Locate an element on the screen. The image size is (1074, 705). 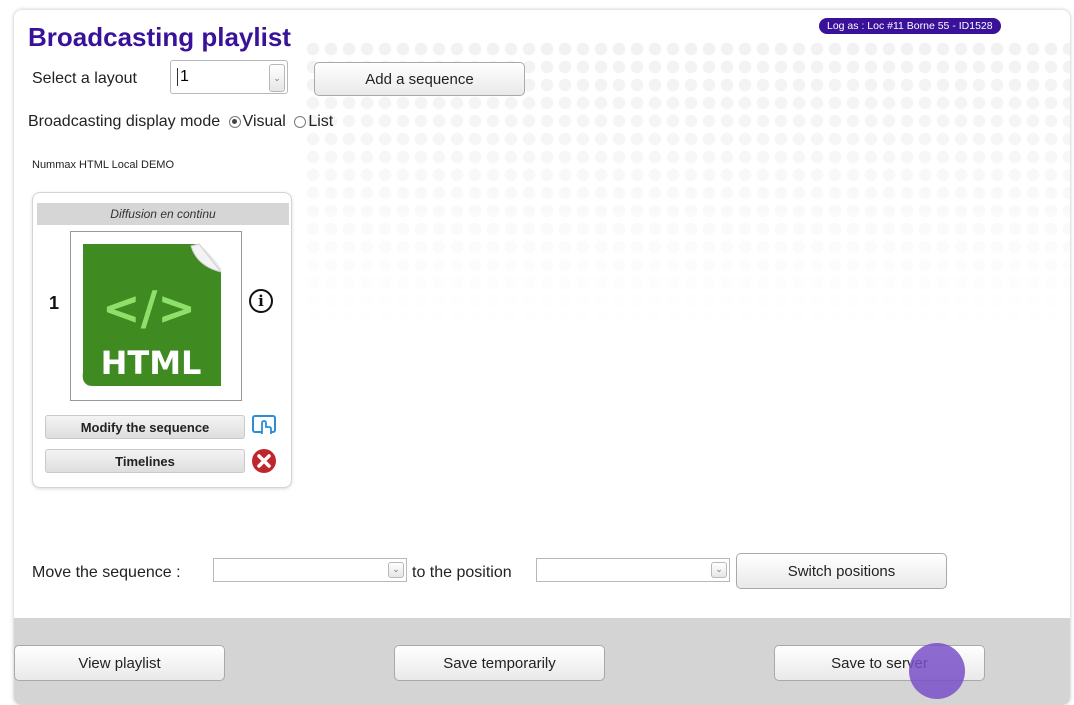
save-temporarily-button: Save temporarily is located at coordinates (499, 663).